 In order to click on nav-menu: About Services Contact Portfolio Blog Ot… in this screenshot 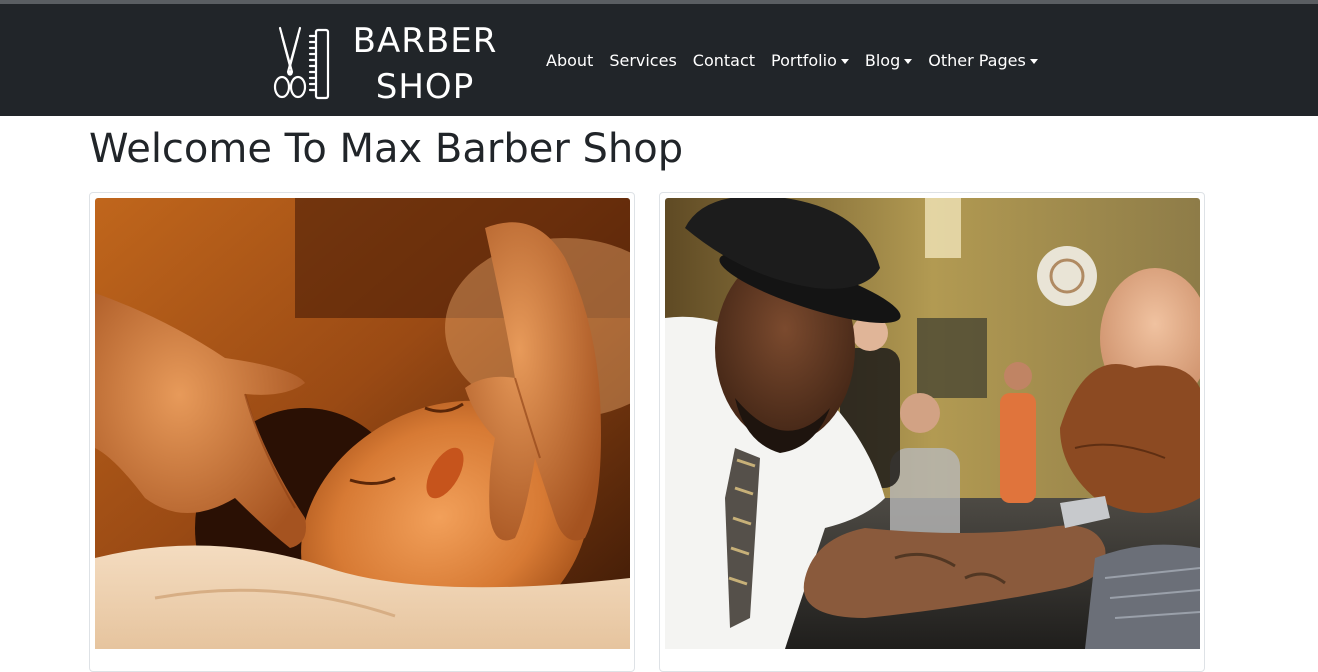, I will do `click(800, 60)`.